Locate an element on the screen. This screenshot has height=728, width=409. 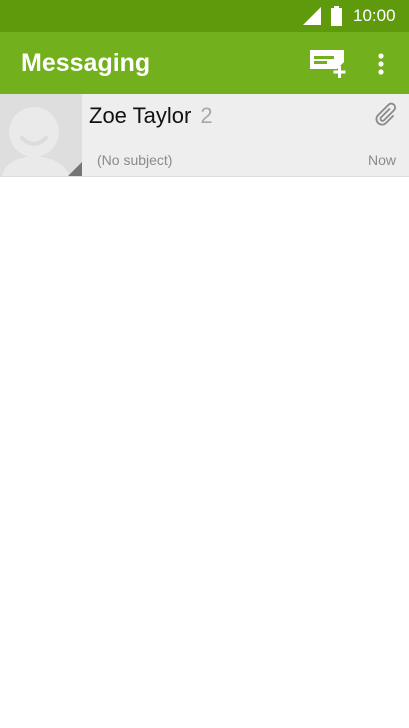
contact-name-label: Zoe Taylor is located at coordinates (140, 115).